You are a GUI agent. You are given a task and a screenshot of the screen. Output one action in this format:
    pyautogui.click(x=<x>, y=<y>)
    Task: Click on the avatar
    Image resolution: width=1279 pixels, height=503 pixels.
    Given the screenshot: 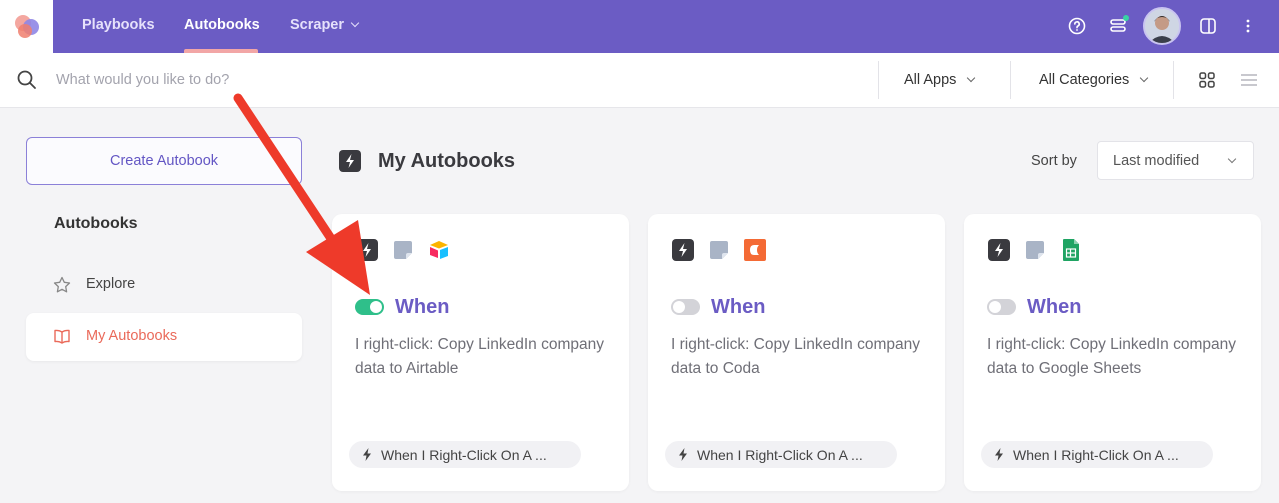 What is the action you would take?
    pyautogui.click(x=1162, y=26)
    